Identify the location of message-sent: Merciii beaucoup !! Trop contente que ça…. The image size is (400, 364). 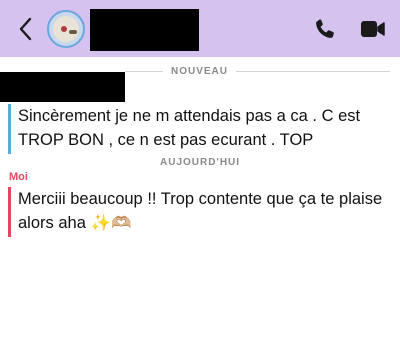
(200, 212).